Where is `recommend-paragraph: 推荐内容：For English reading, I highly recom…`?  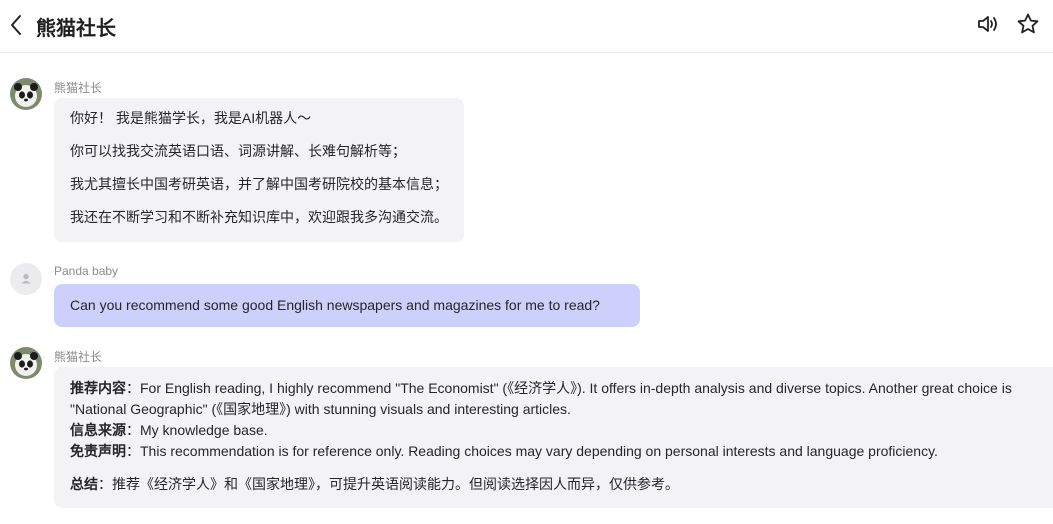 recommend-paragraph: 推荐内容：For English reading, I highly recom… is located at coordinates (541, 398).